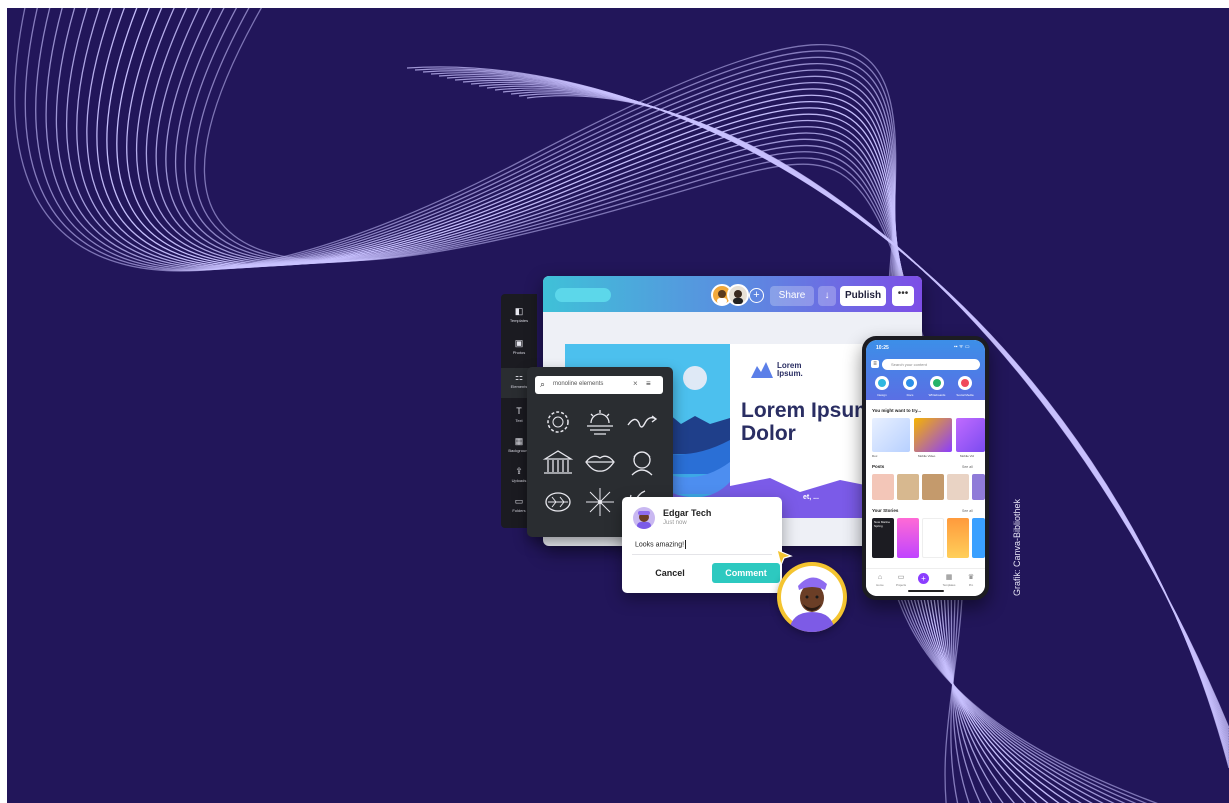 The image size is (1229, 803). I want to click on docs-category-icon, so click(910, 383).